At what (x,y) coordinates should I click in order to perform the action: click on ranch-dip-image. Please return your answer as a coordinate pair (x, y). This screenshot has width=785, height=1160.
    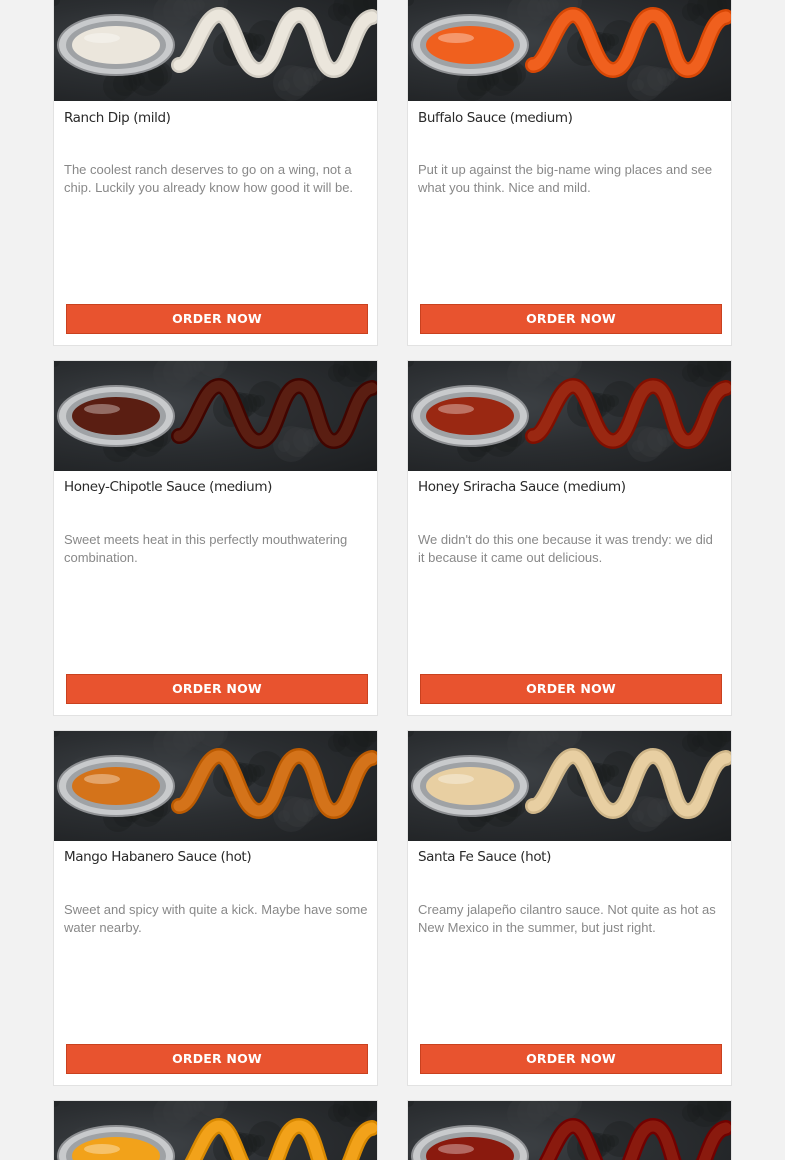
    Looking at the image, I should click on (215, 50).